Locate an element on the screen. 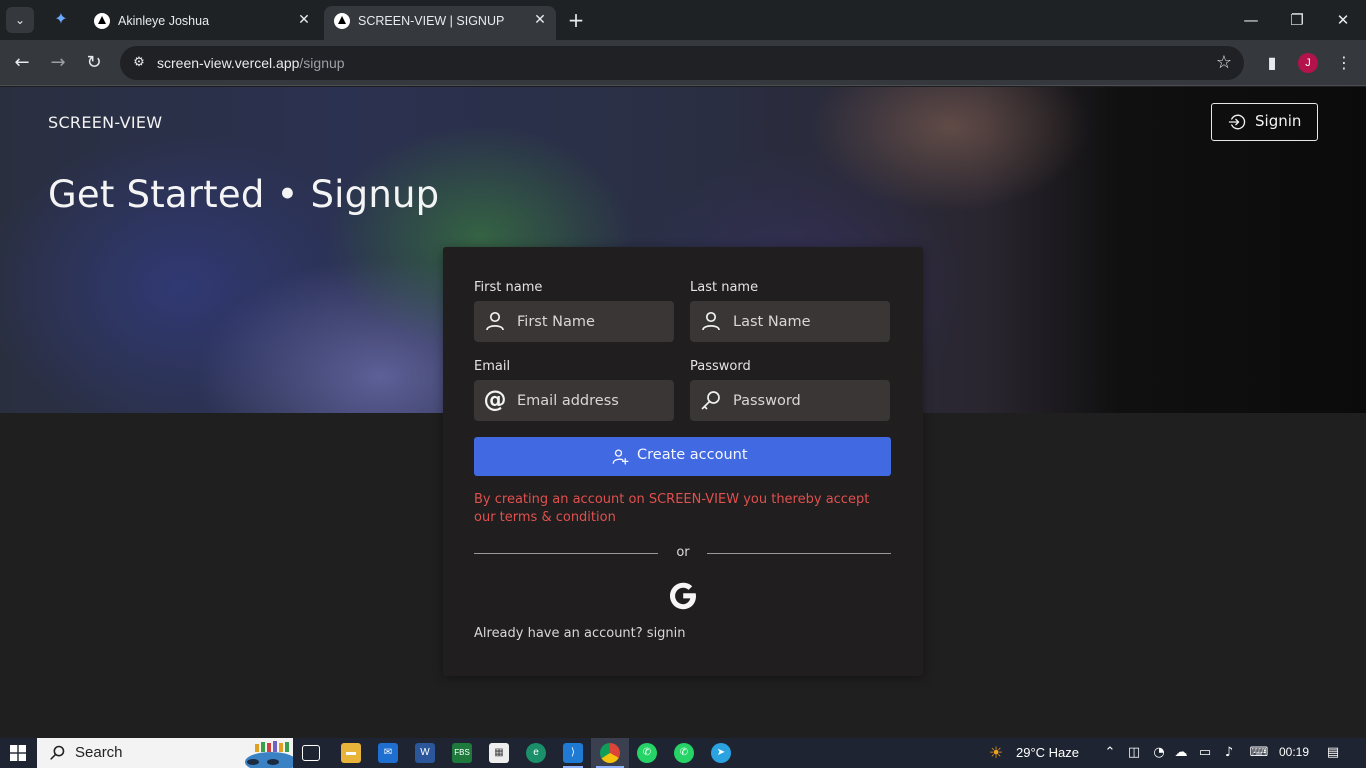 The image size is (1366, 768). back-arrow-icon: ← is located at coordinates (22, 63).